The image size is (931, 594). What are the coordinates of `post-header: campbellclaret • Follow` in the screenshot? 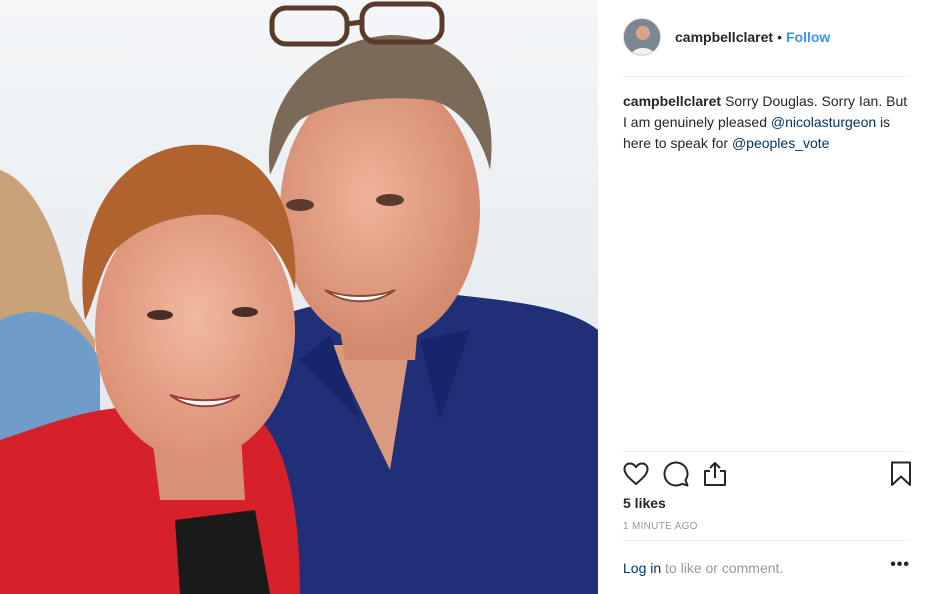 It's located at (726, 37).